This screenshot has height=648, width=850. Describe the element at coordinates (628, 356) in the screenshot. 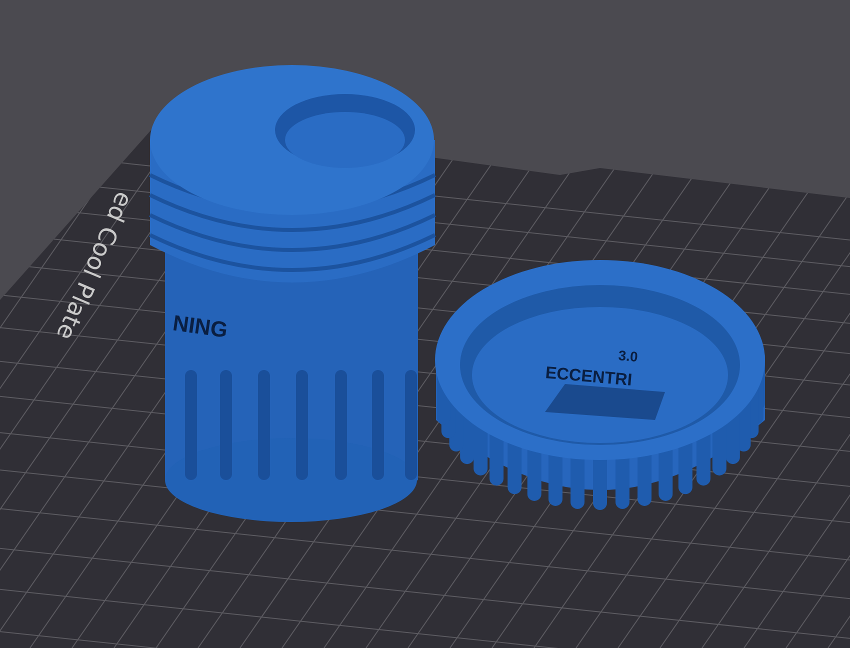

I see `embossed-text: 3.0` at that location.